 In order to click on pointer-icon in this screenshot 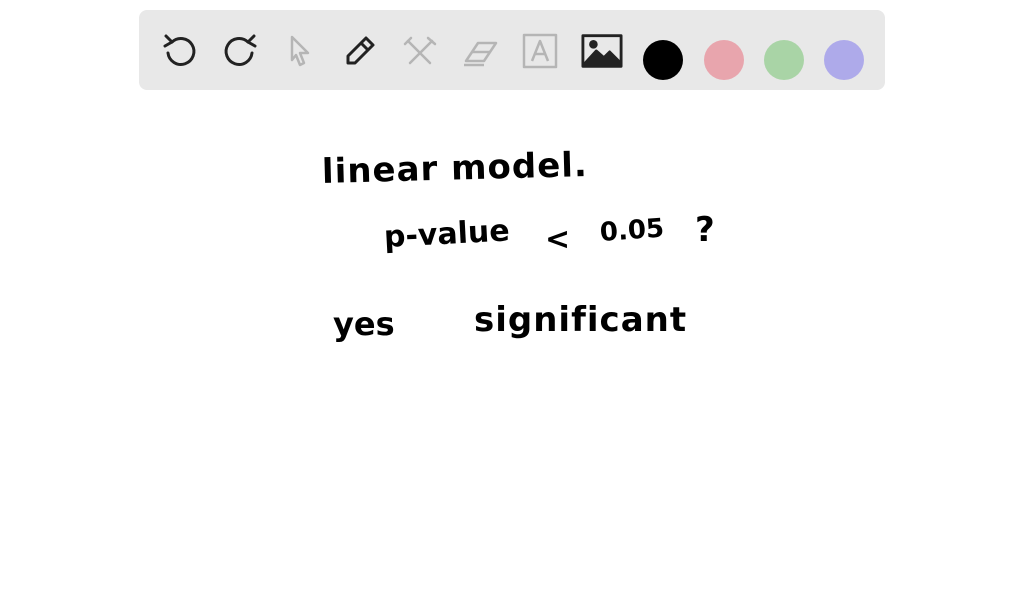, I will do `click(300, 51)`.